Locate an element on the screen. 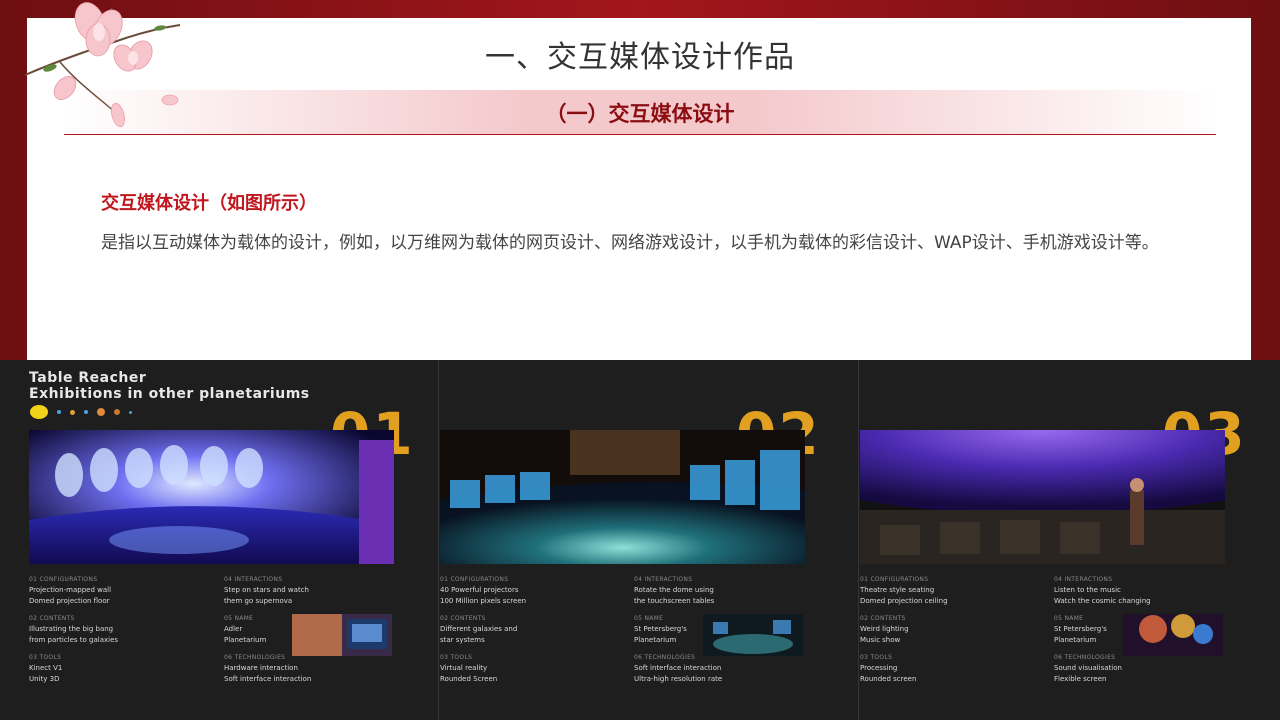 The width and height of the screenshot is (1280, 720). info-line: 40 Powerful projectors is located at coordinates (479, 590).